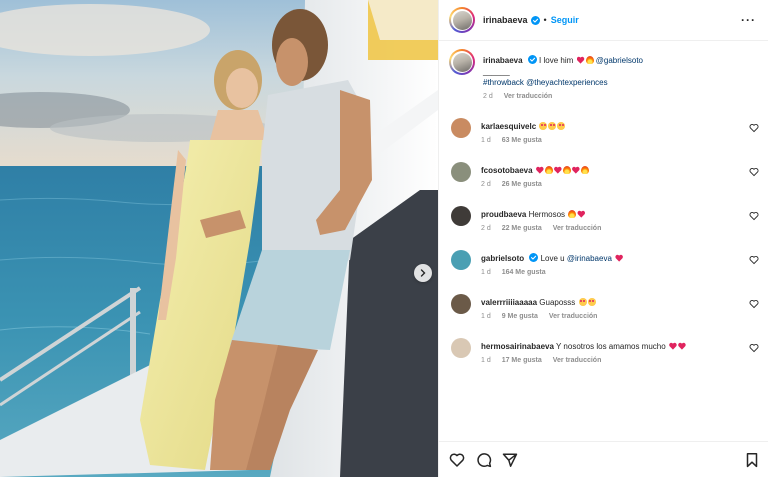 The width and height of the screenshot is (768, 477). Describe the element at coordinates (557, 302) in the screenshot. I see `comment-text: Guaposss` at that location.